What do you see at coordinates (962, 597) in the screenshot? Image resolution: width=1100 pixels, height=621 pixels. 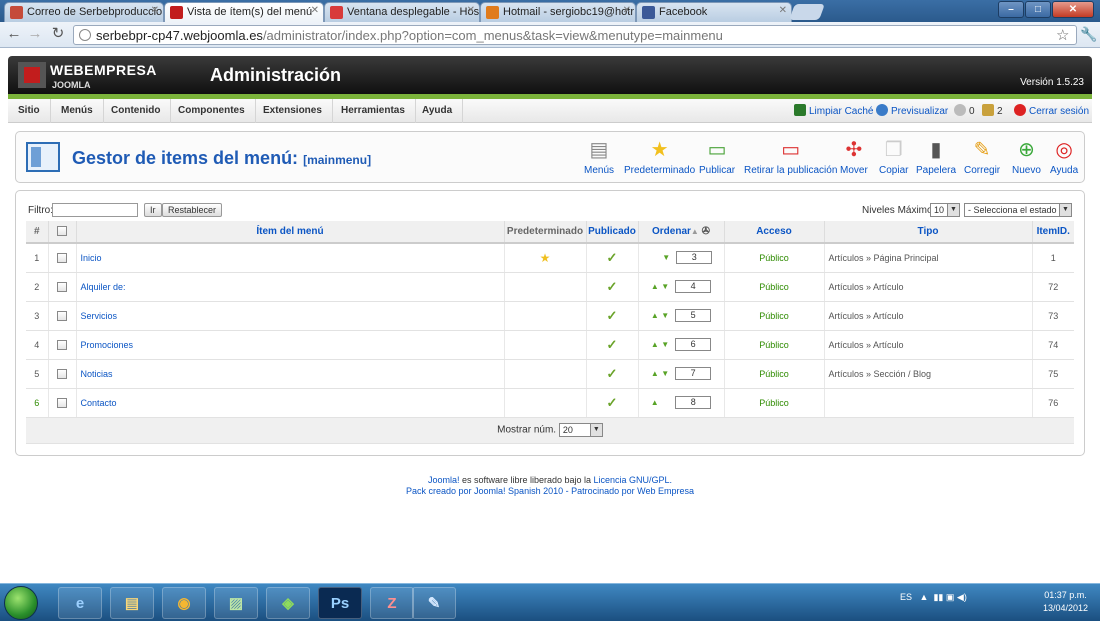 I see `volume-icon: ◀)` at bounding box center [962, 597].